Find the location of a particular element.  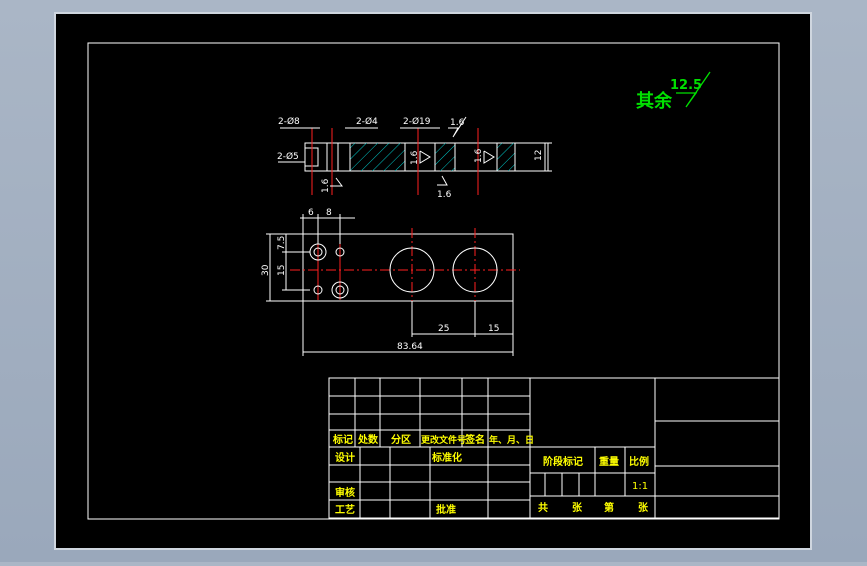

svg-text: 批准 is located at coordinates (446, 509).